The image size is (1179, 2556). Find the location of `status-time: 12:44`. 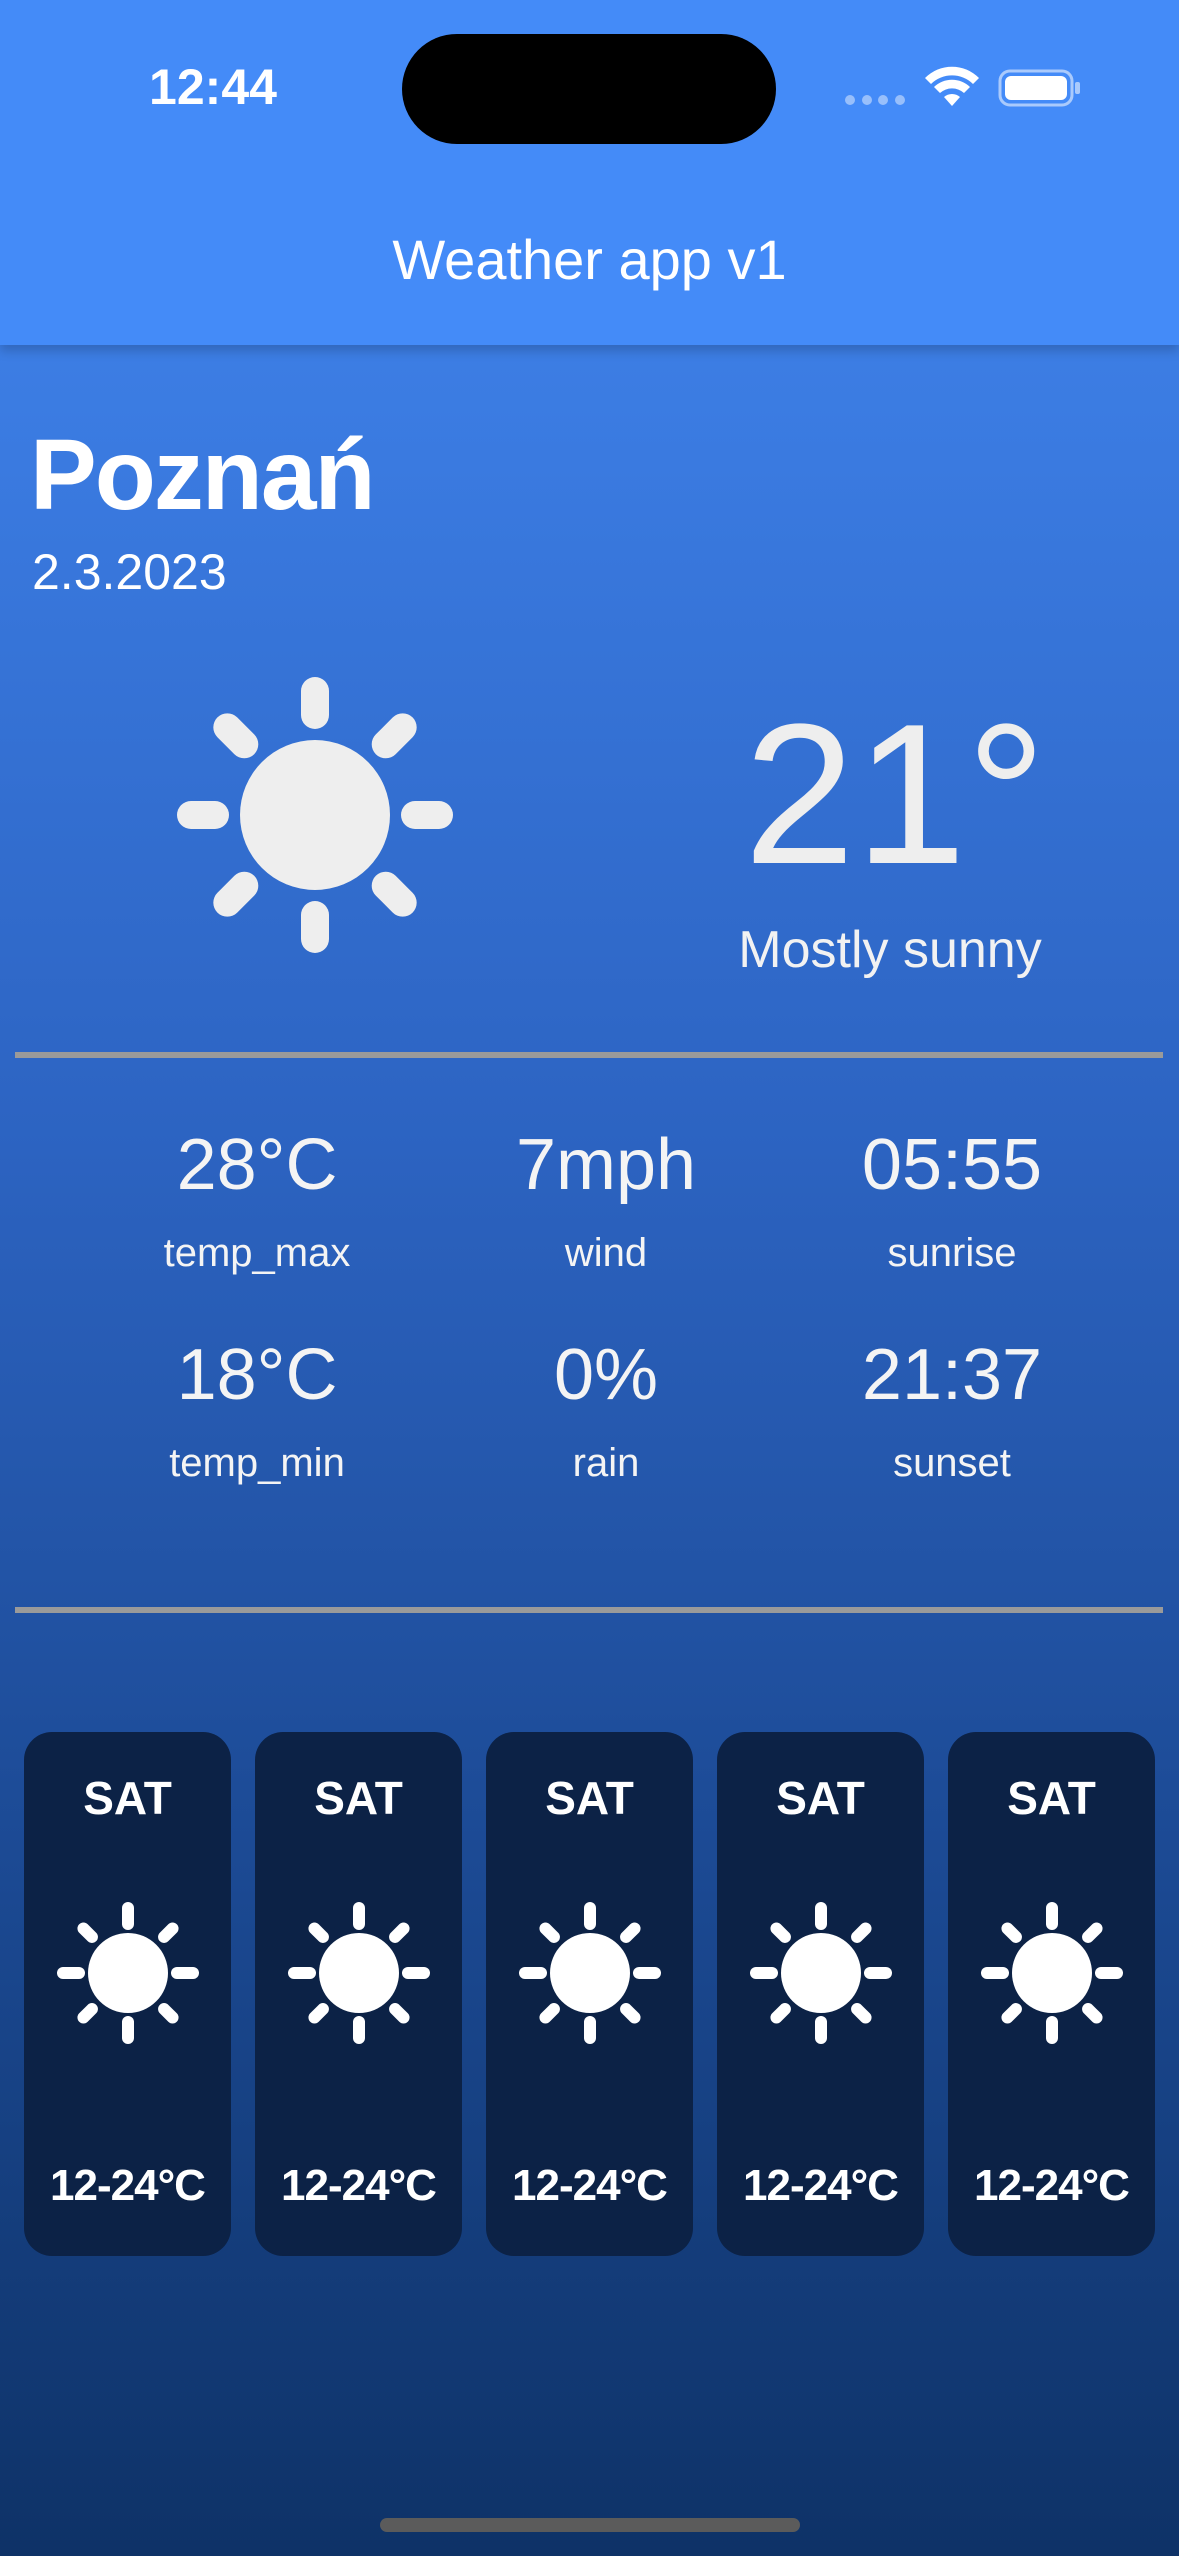

status-time: 12:44 is located at coordinates (213, 87).